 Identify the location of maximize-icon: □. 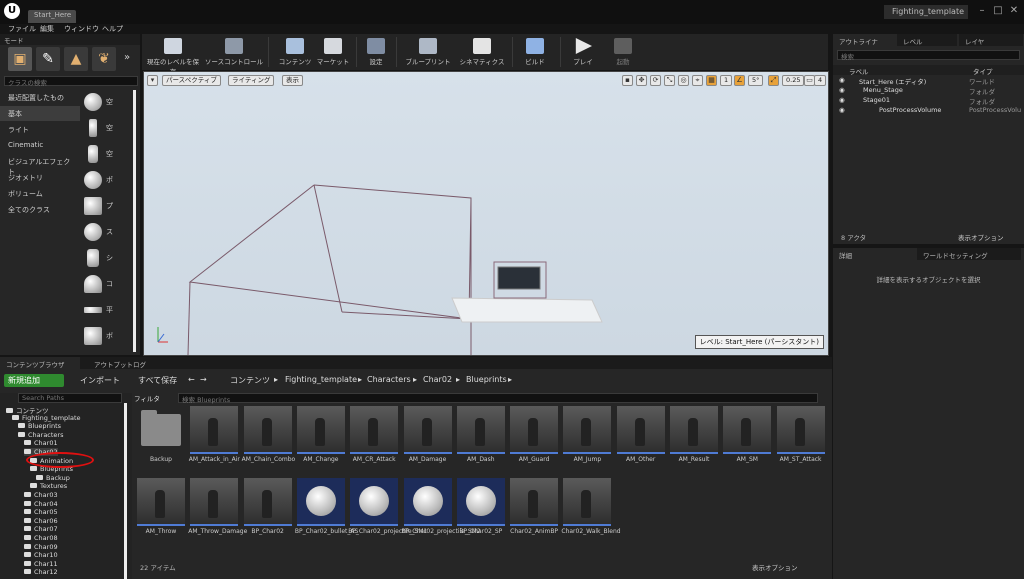
(998, 11).